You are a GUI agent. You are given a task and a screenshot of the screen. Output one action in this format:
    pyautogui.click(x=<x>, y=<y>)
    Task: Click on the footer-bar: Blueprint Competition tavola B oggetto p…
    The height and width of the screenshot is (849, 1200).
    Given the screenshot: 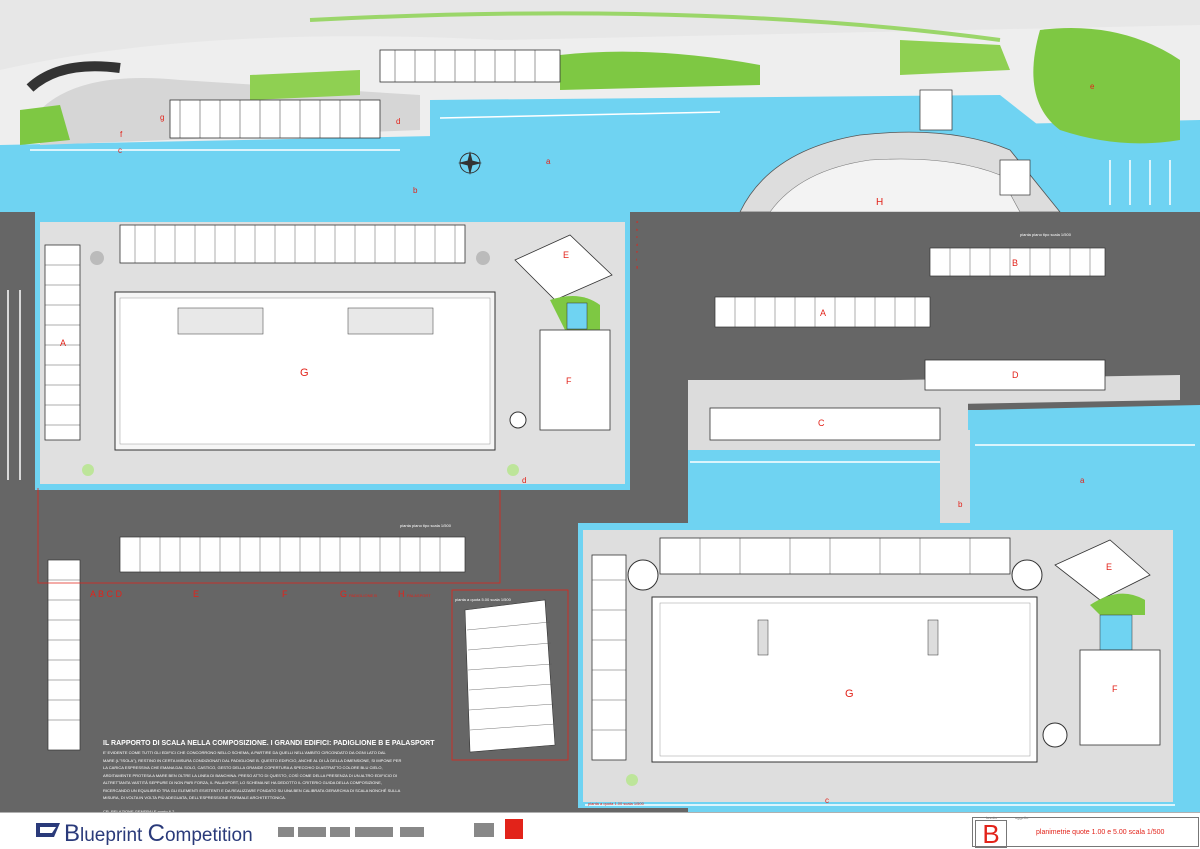 What is the action you would take?
    pyautogui.click(x=600, y=830)
    